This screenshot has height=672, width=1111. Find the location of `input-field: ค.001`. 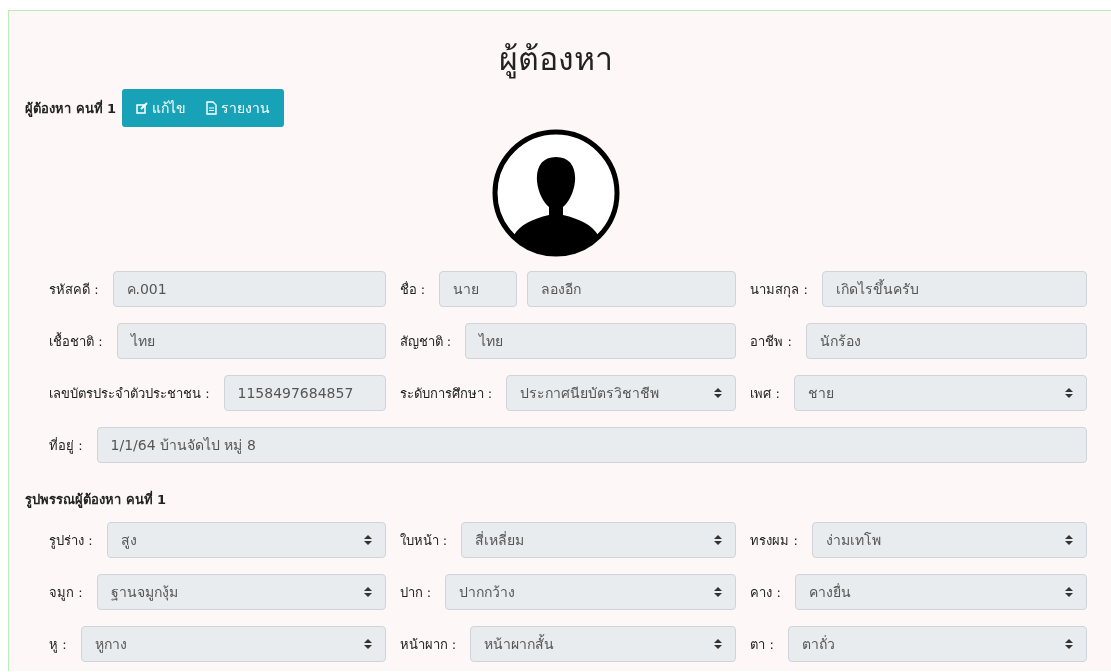

input-field: ค.001 is located at coordinates (249, 289).